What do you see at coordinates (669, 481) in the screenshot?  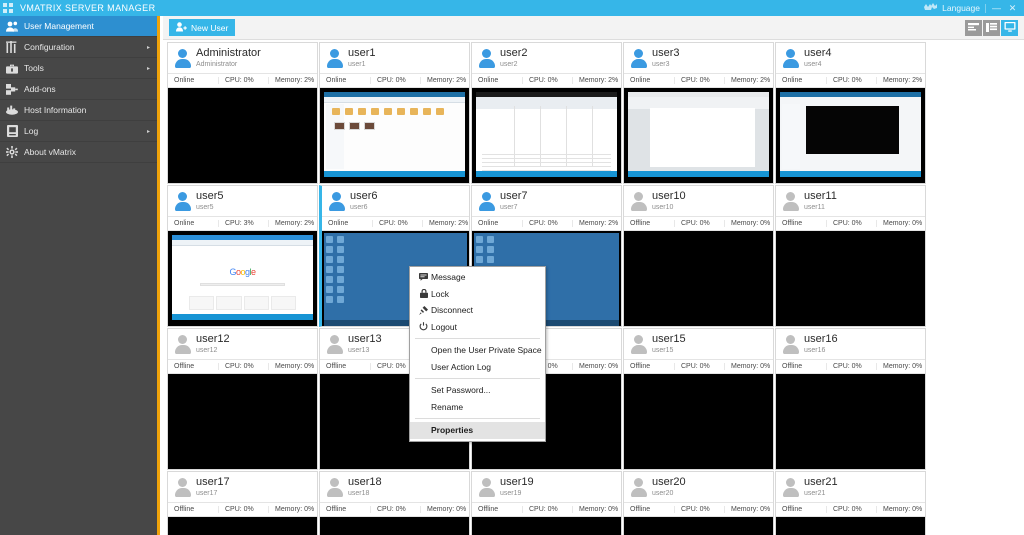 I see `user-display-name: user20` at bounding box center [669, 481].